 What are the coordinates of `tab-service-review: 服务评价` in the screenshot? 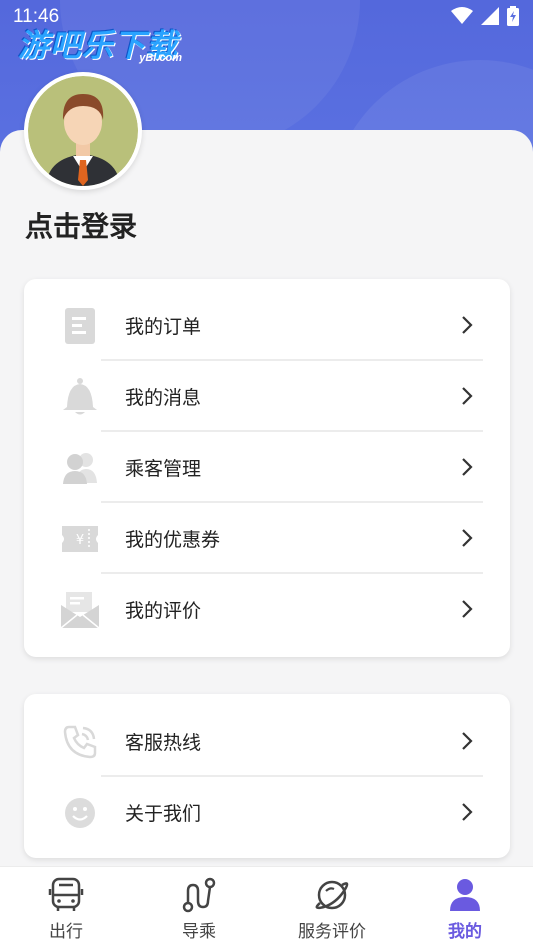 It's located at (332, 907).